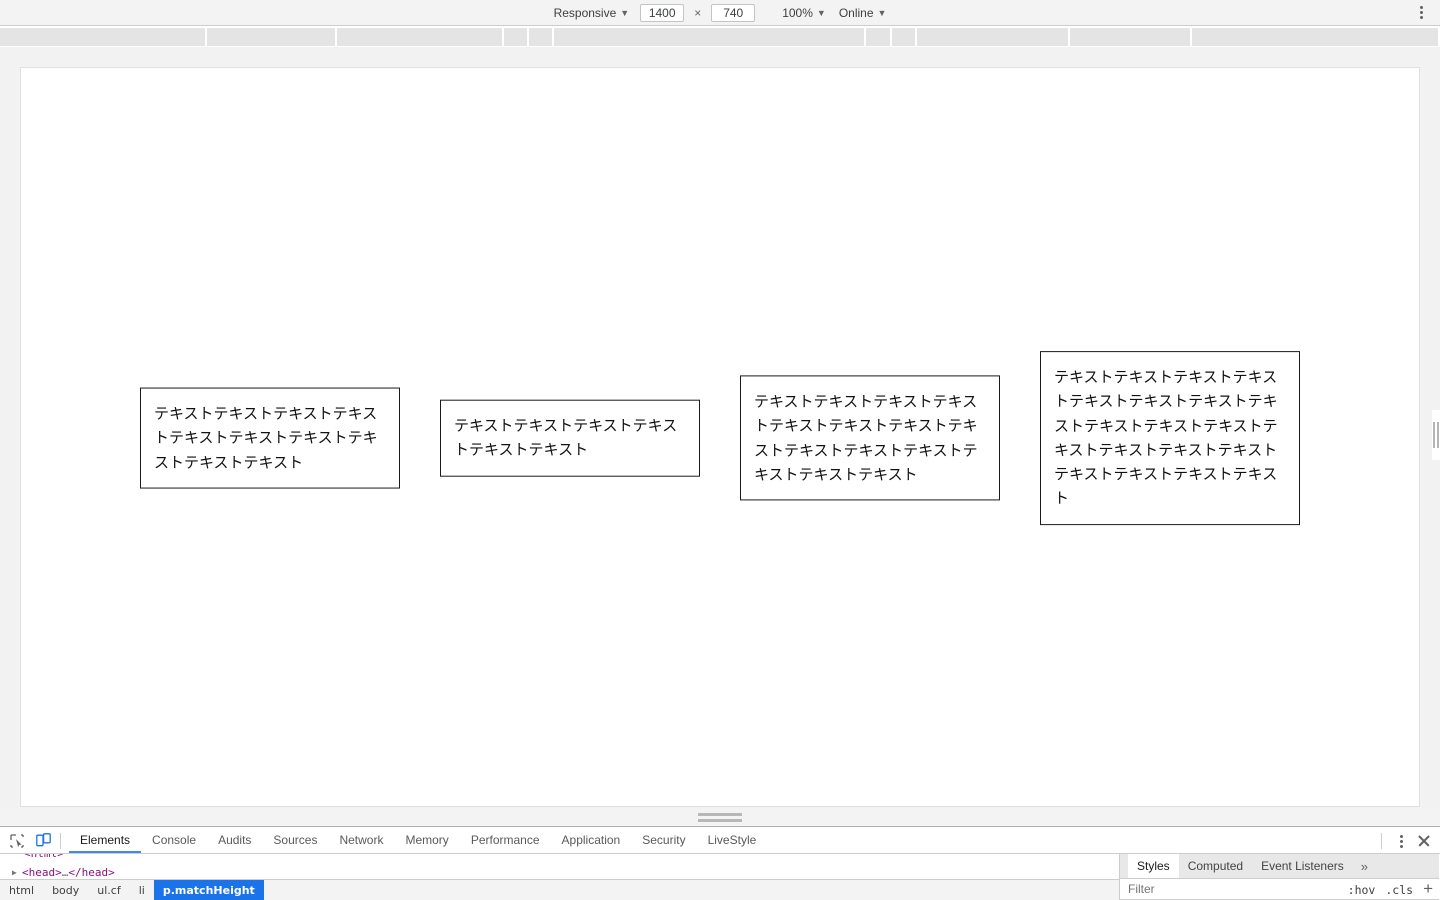  I want to click on device-mode-toolbar: Responsive ▼ × 100% ▼ Online ▼, so click(720, 13).